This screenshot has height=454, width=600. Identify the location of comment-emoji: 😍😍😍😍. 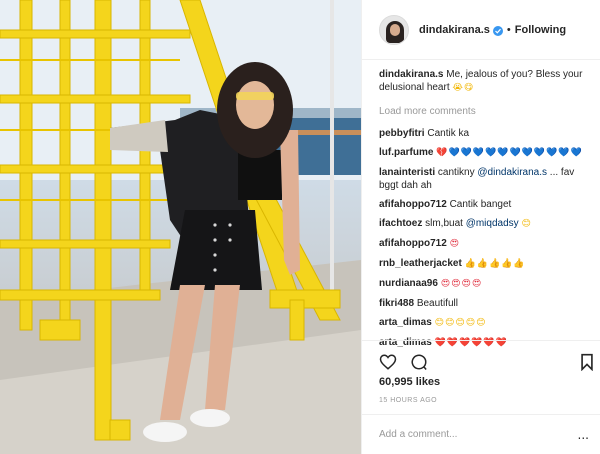
(461, 284).